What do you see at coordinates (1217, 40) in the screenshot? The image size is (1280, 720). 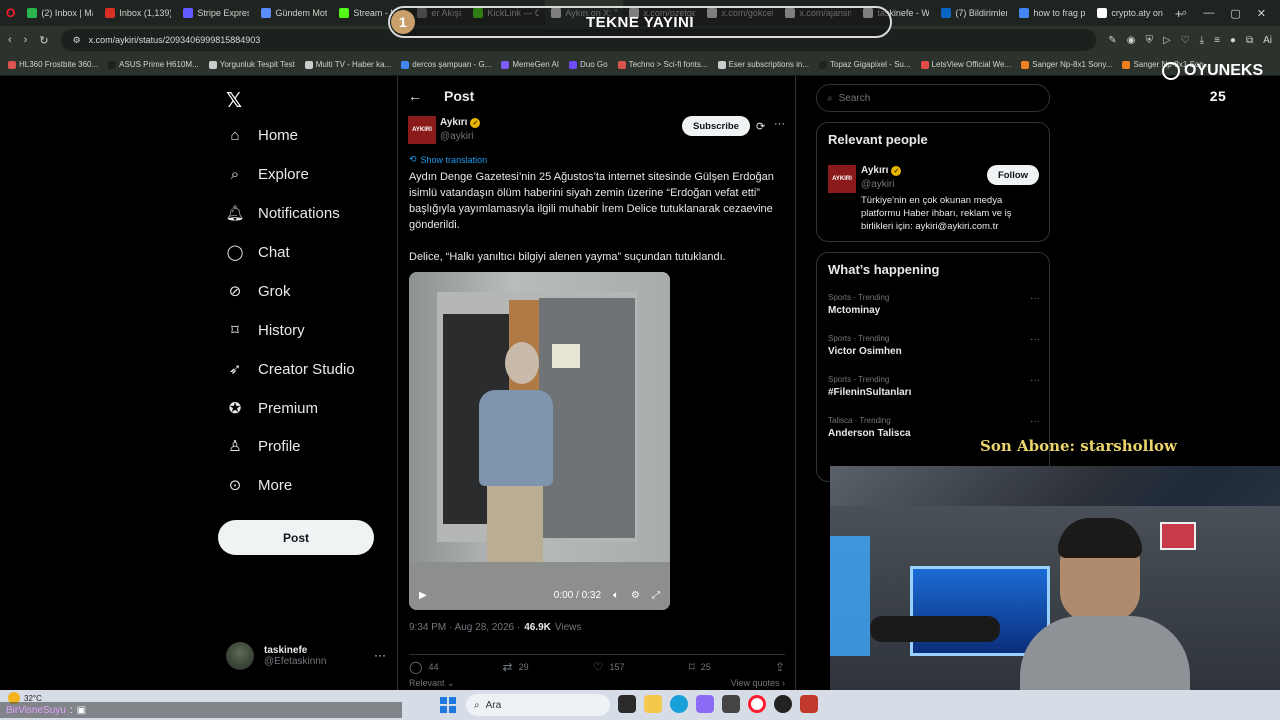 I see `menu-icon: ≡` at bounding box center [1217, 40].